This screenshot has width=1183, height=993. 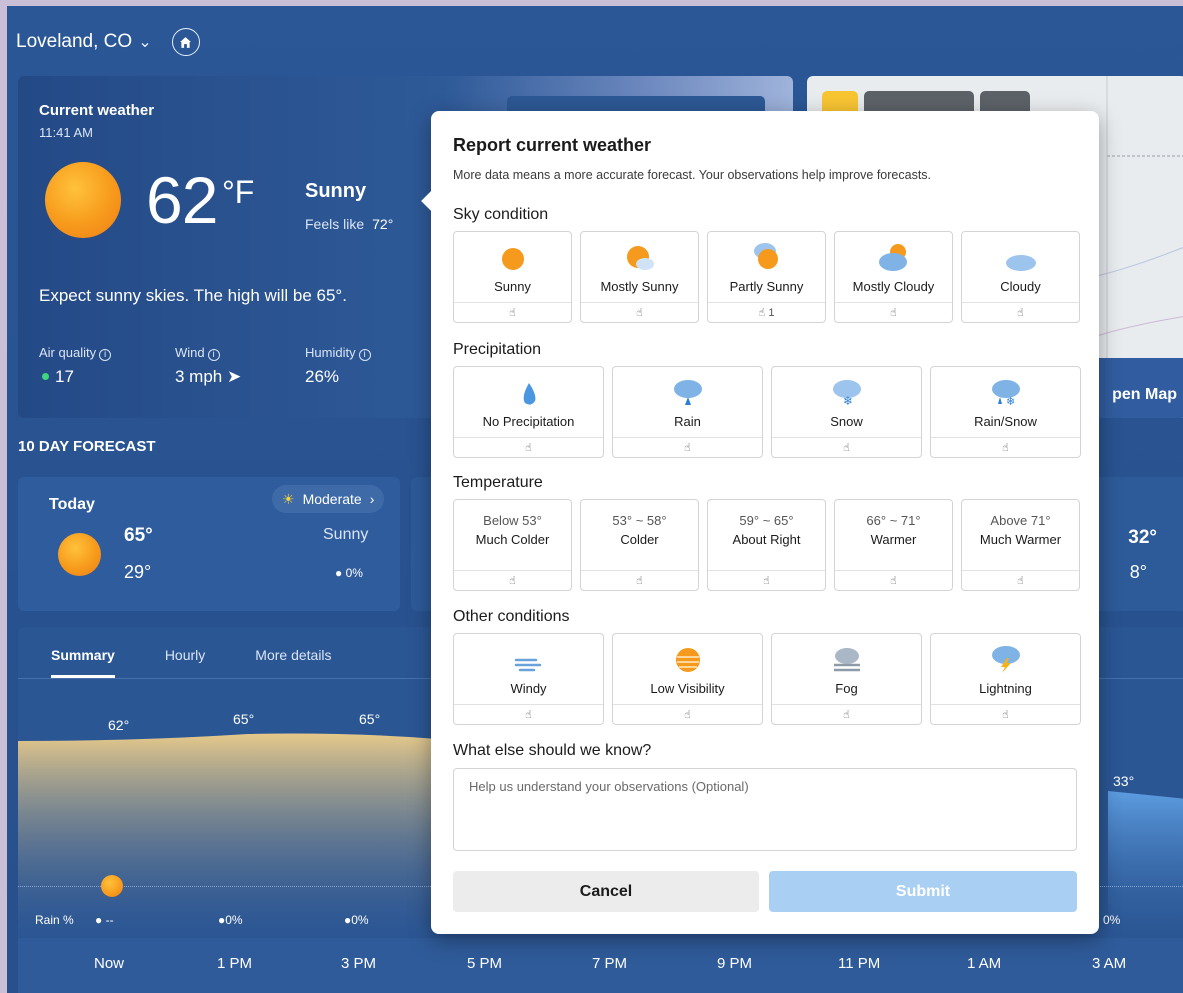 I want to click on chevron-down-icon: ⌄, so click(x=144, y=42).